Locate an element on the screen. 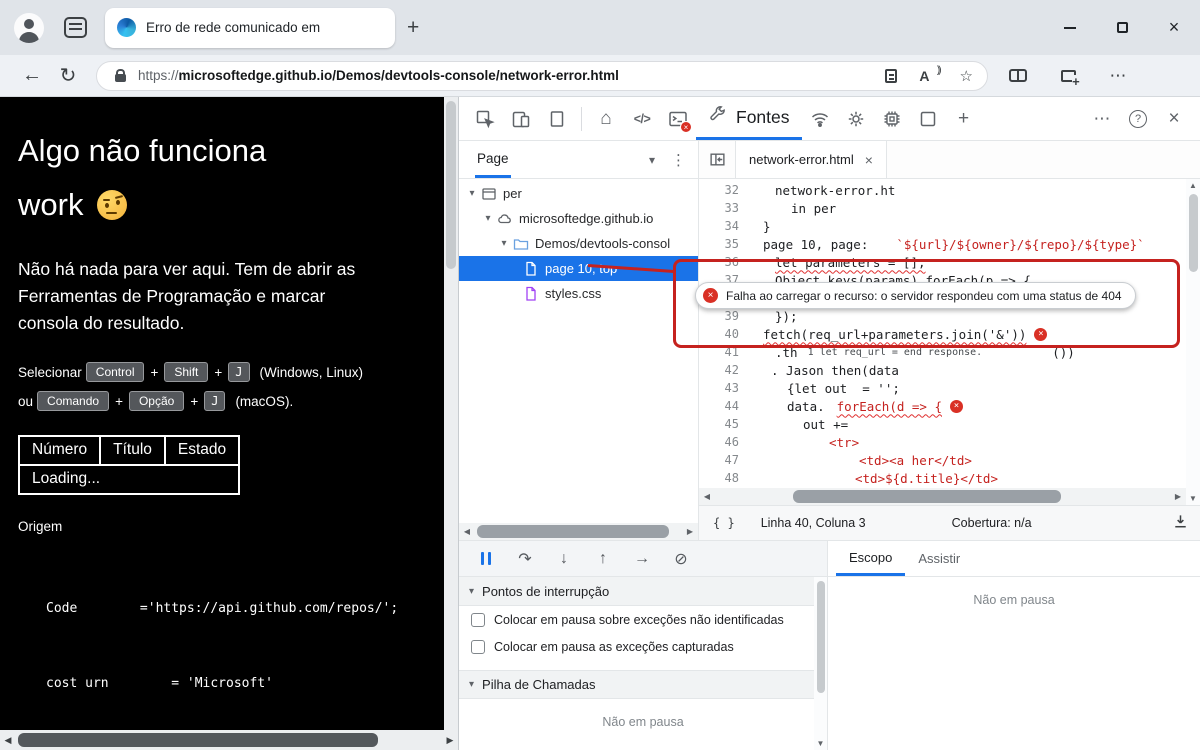  step-icon: → is located at coordinates (642, 559).